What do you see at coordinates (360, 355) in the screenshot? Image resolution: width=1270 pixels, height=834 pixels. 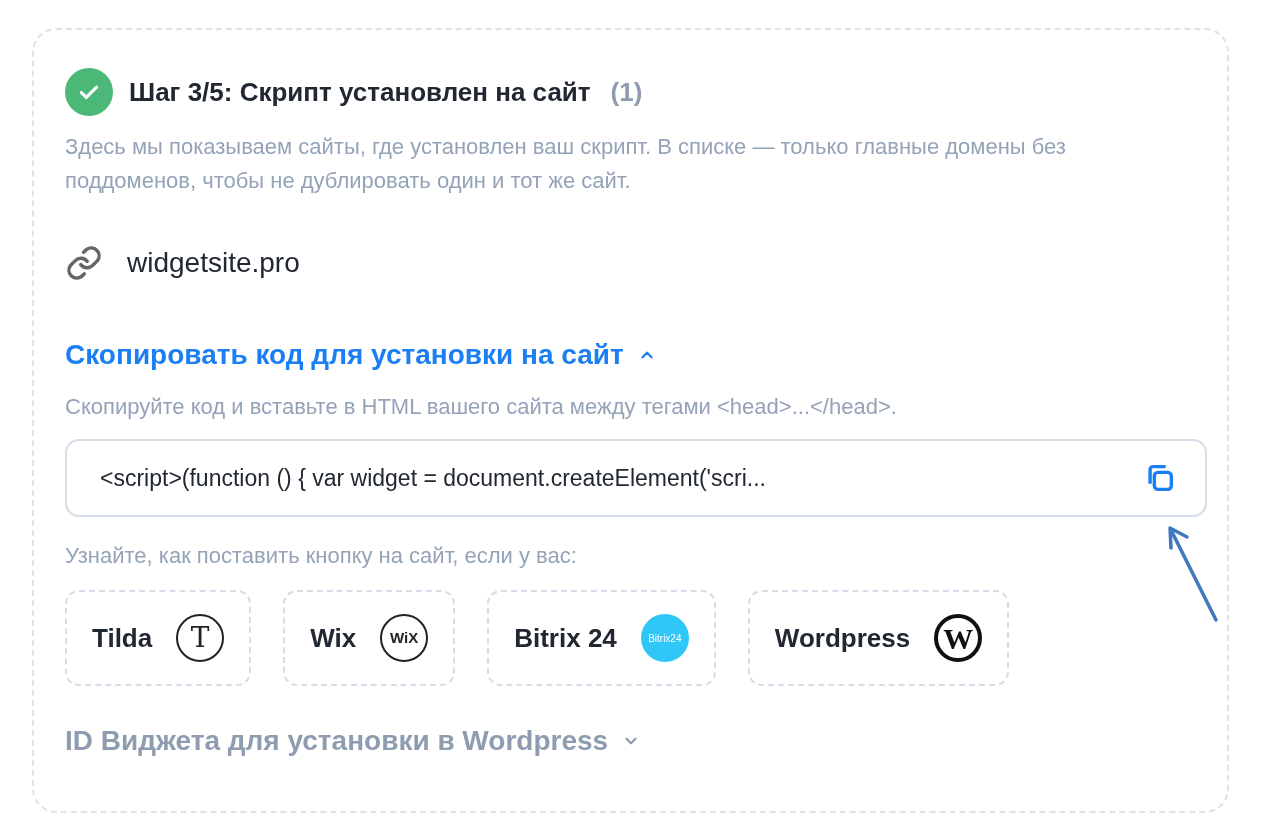 I see `copy-code-toggle: Скопировать код для установки на сайт` at bounding box center [360, 355].